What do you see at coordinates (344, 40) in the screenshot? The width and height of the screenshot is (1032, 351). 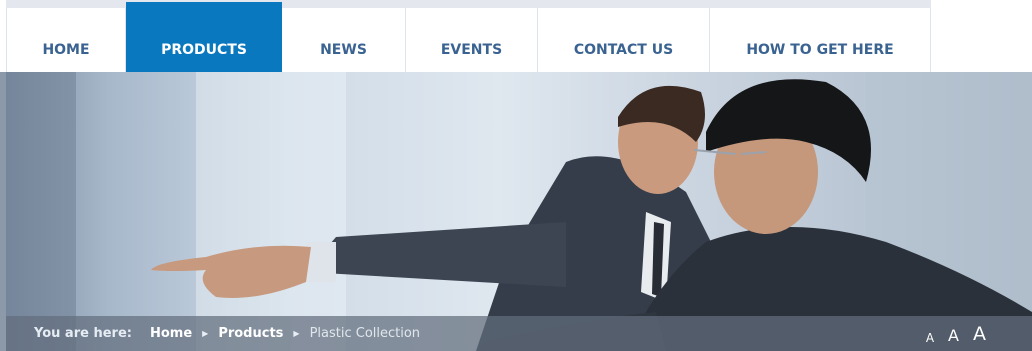 I see `nav-item-news: NEWS` at bounding box center [344, 40].